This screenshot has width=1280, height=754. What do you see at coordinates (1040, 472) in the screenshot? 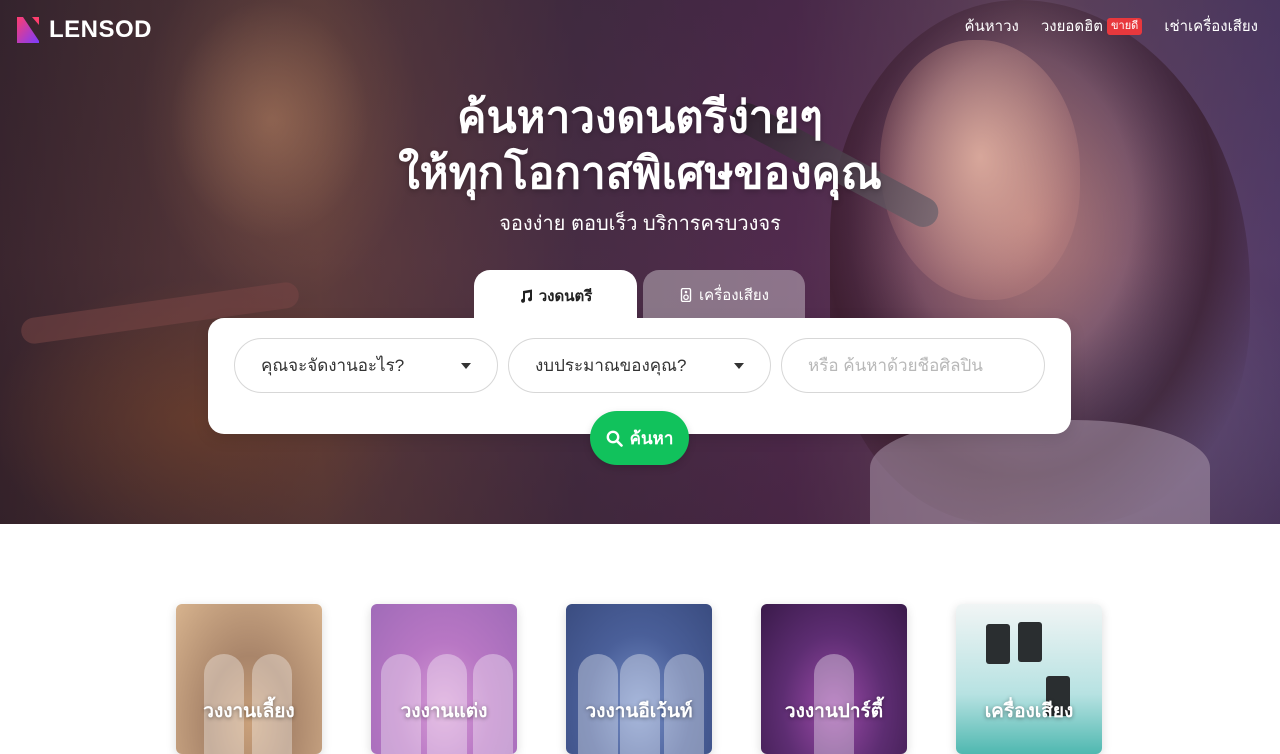
I see `hero-background-photo` at bounding box center [1040, 472].